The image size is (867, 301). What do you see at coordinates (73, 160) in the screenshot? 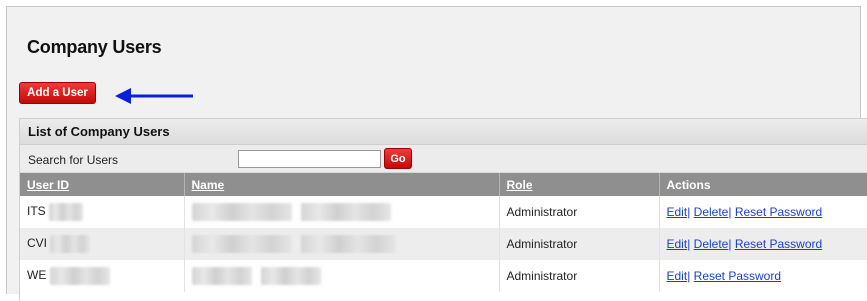
I see `search-label: Search for Users` at bounding box center [73, 160].